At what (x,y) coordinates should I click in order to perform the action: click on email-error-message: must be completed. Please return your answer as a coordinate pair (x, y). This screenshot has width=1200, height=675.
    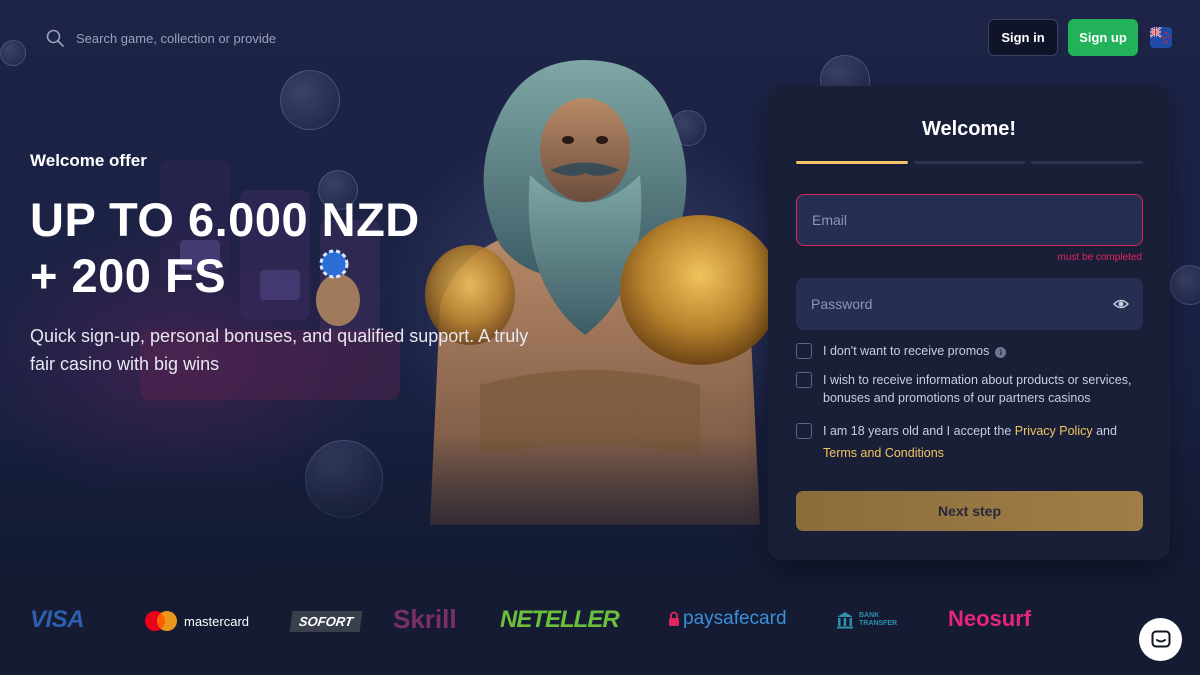
    Looking at the image, I should click on (1100, 257).